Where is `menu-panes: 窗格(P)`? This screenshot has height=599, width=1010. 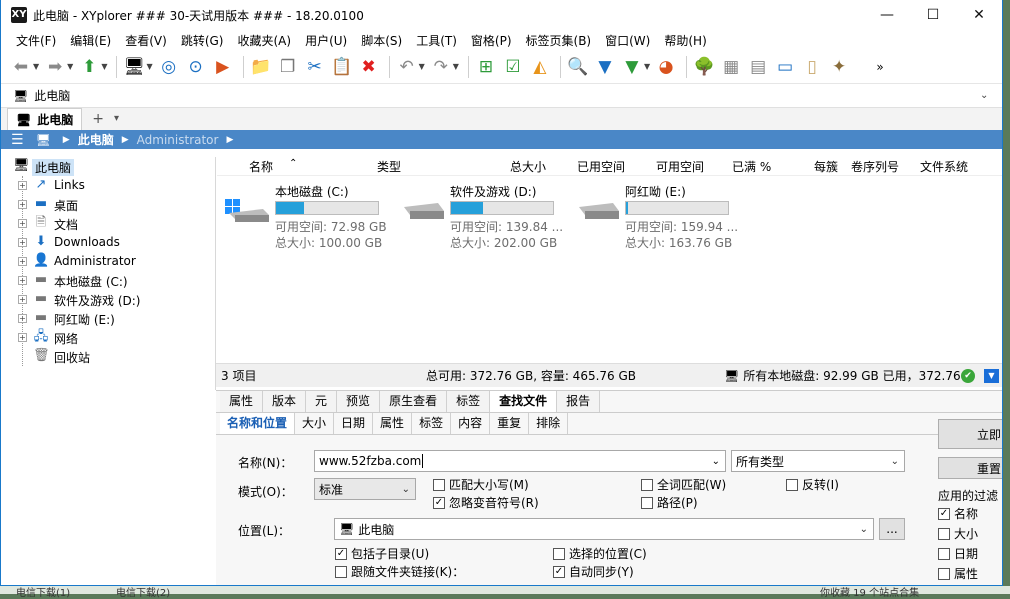
menu-panes: 窗格(P) is located at coordinates (491, 40).